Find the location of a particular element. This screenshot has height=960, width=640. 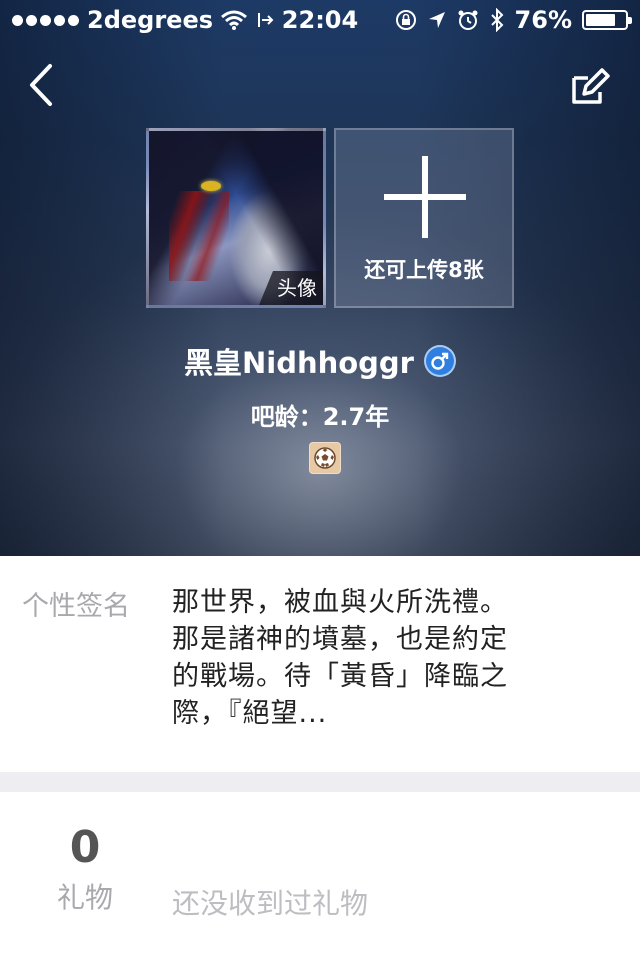

section-divider is located at coordinates (320, 782).